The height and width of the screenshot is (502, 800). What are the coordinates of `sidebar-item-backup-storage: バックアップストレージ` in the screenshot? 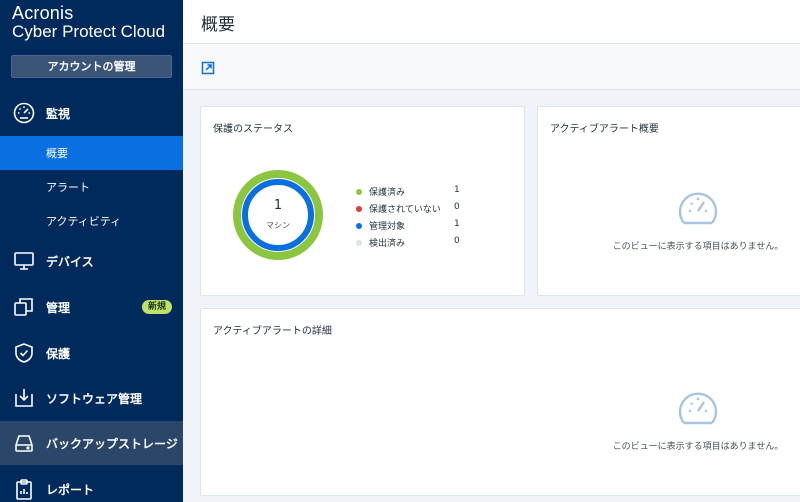 It's located at (91, 443).